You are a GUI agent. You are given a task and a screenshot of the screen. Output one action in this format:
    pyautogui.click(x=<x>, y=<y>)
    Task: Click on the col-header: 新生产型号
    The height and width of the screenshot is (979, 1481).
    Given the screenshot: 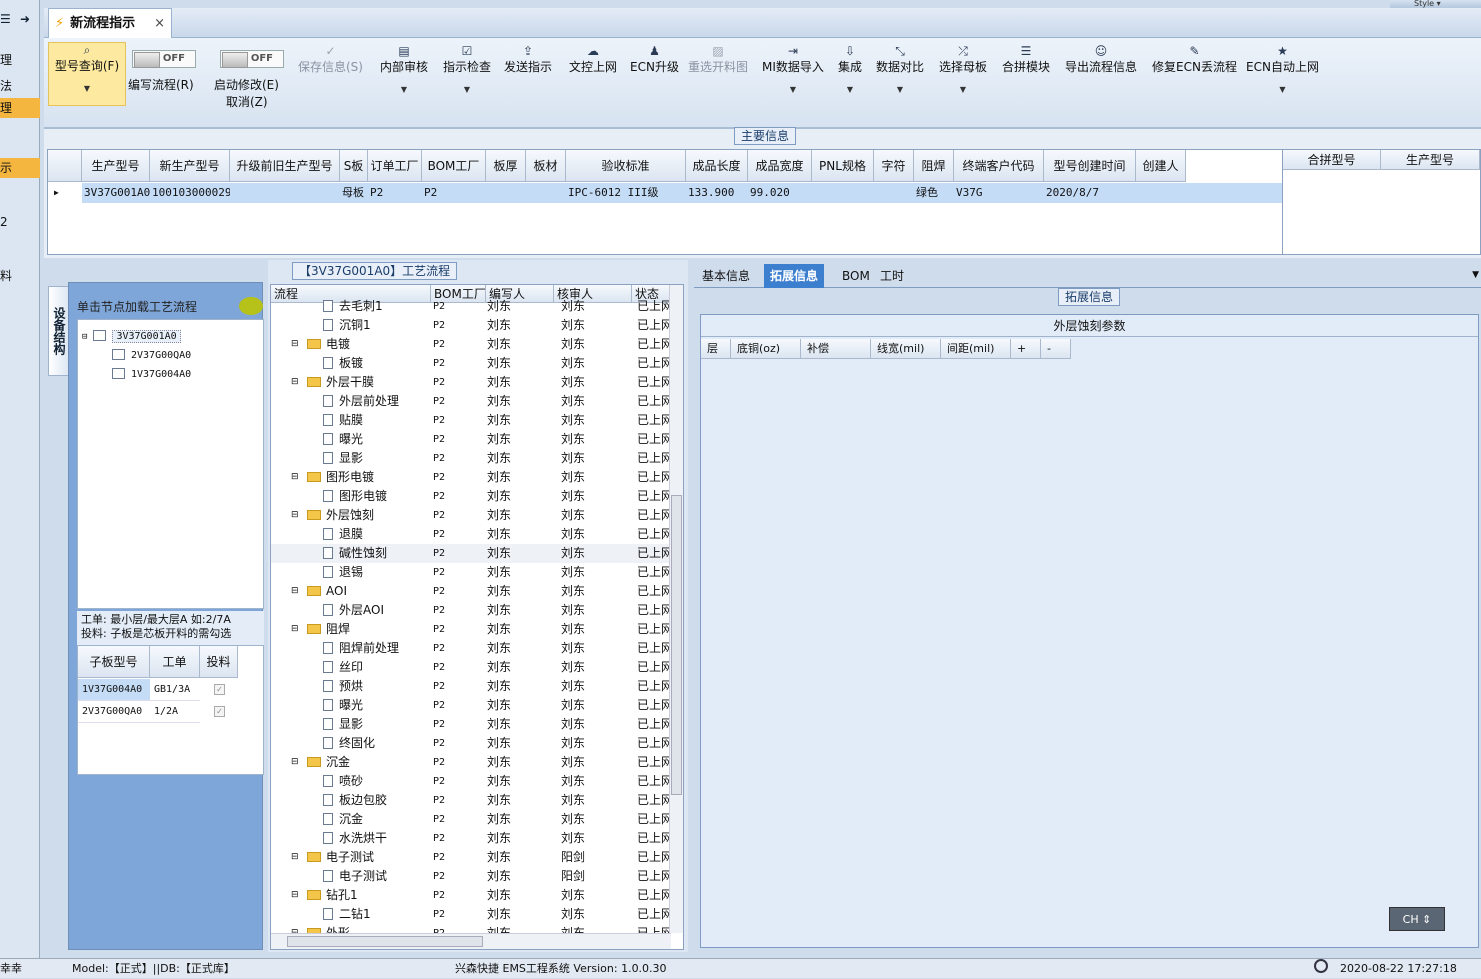 What is the action you would take?
    pyautogui.click(x=190, y=166)
    